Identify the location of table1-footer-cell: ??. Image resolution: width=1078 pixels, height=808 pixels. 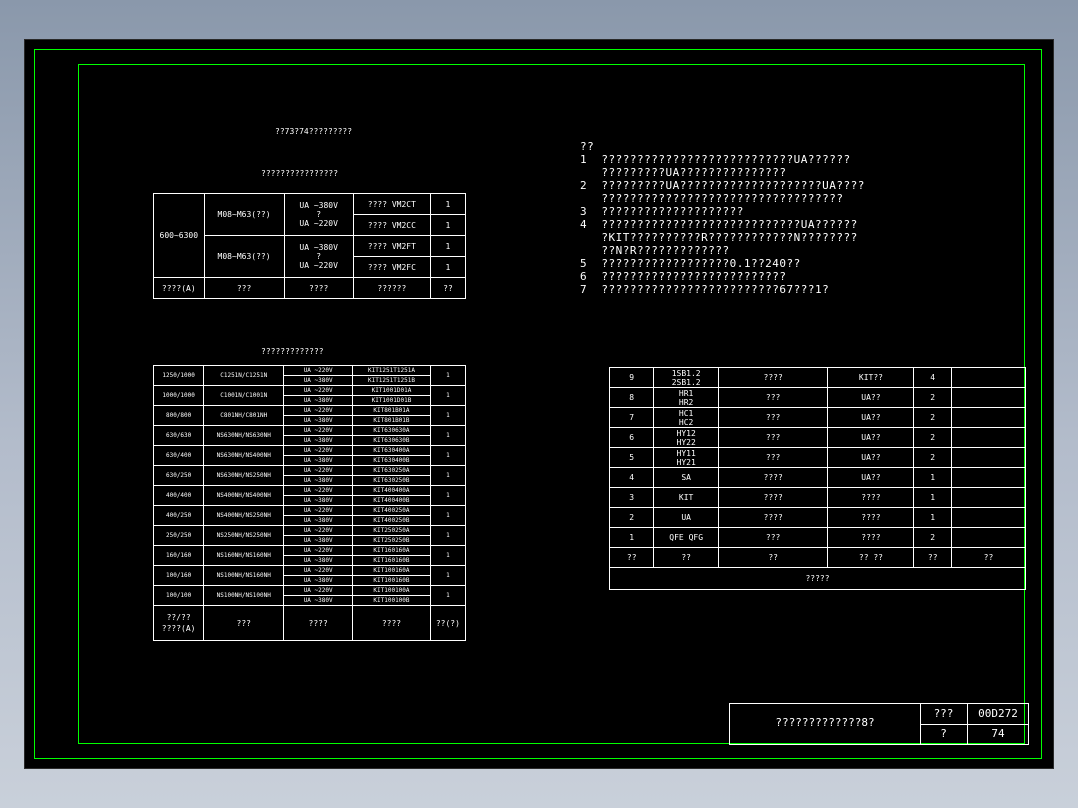
(448, 288).